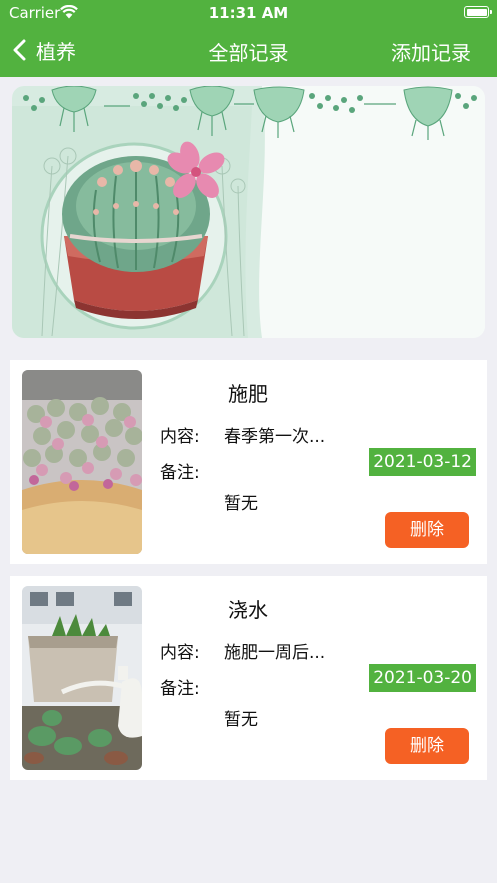 The height and width of the screenshot is (883, 497). I want to click on add-record-button: 添加记录, so click(431, 51).